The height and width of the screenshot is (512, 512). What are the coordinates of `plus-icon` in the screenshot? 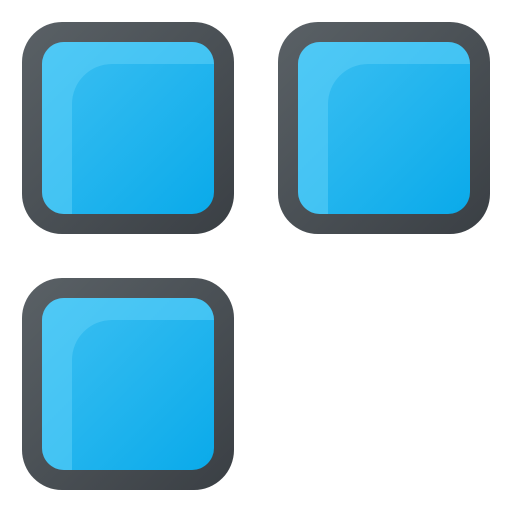 It's located at (384, 384).